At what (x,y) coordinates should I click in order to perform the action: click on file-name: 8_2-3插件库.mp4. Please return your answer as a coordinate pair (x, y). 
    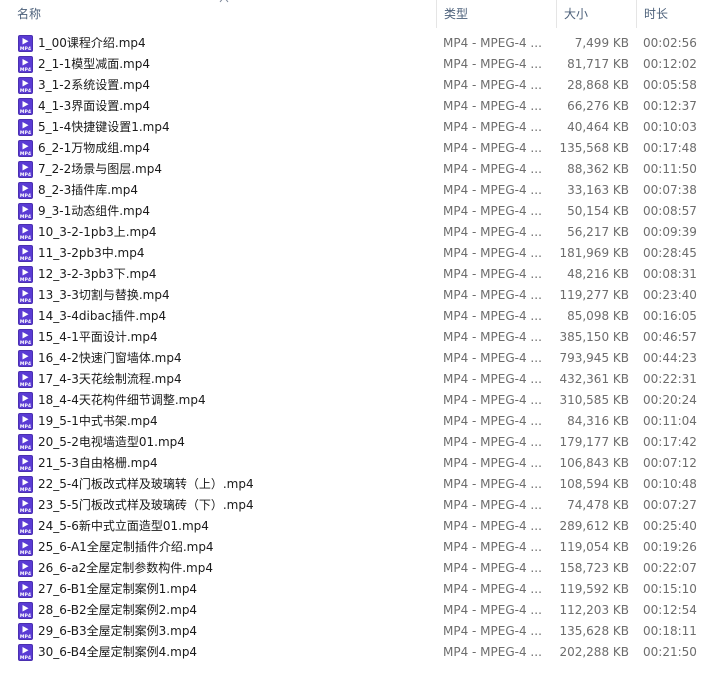
    Looking at the image, I should click on (88, 190).